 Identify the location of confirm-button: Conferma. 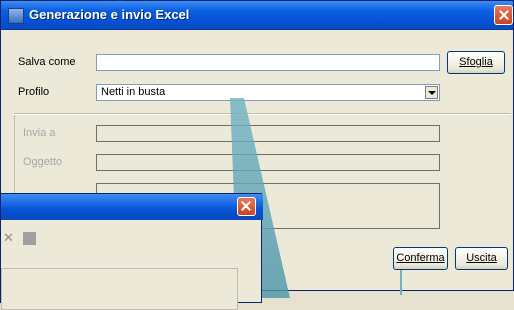
(420, 258).